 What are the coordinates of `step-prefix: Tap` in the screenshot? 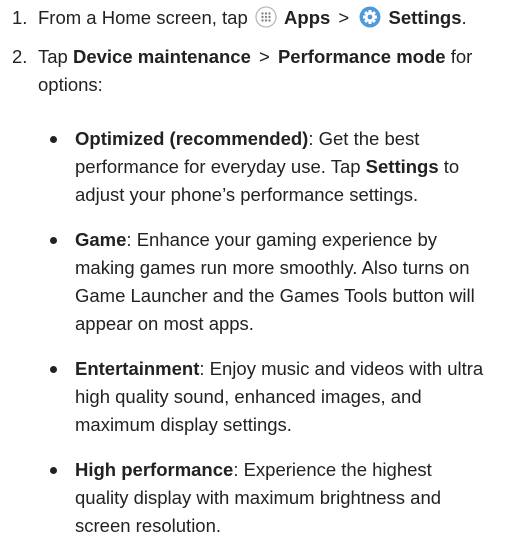 It's located at (53, 56).